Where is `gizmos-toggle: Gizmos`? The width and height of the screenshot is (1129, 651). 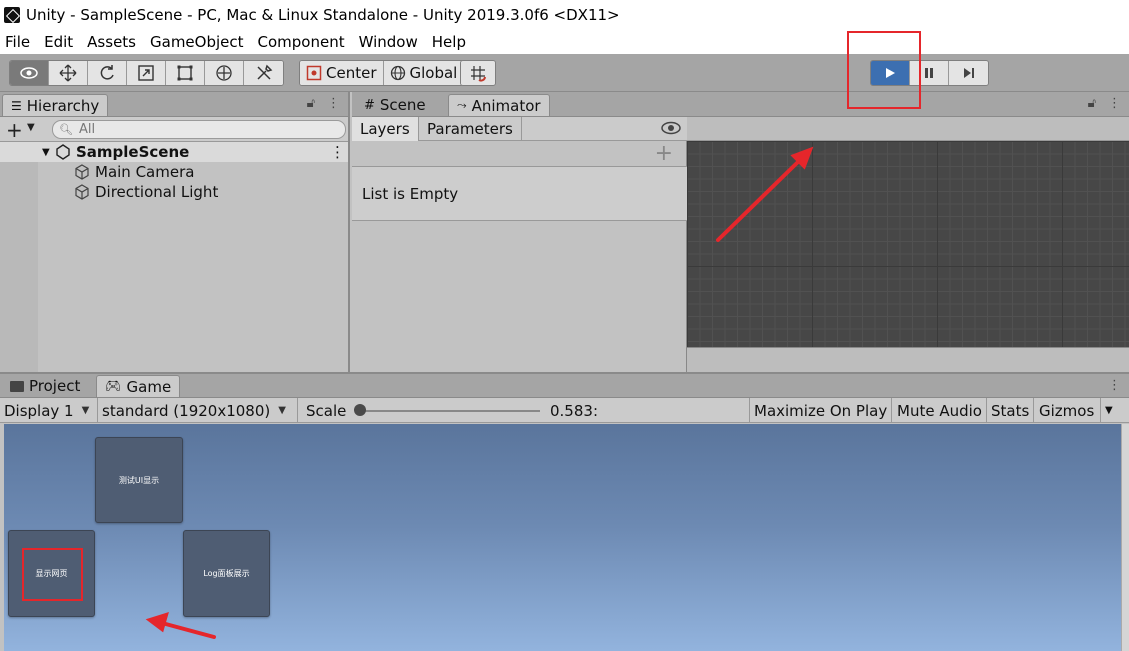 gizmos-toggle: Gizmos is located at coordinates (1066, 410).